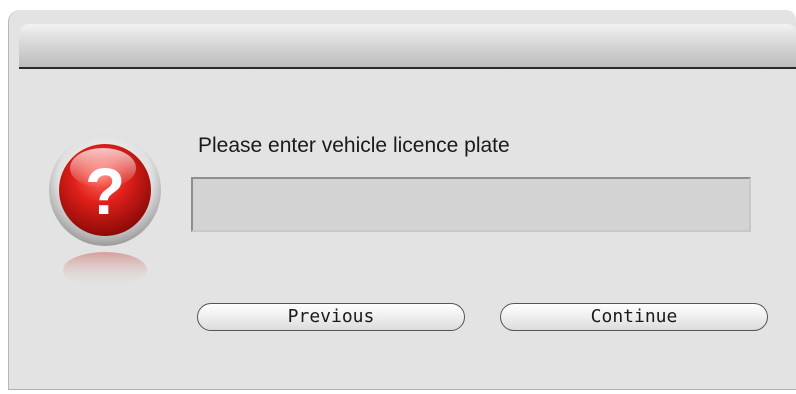 Image resolution: width=796 pixels, height=394 pixels. I want to click on dialog-titlebar, so click(407, 46).